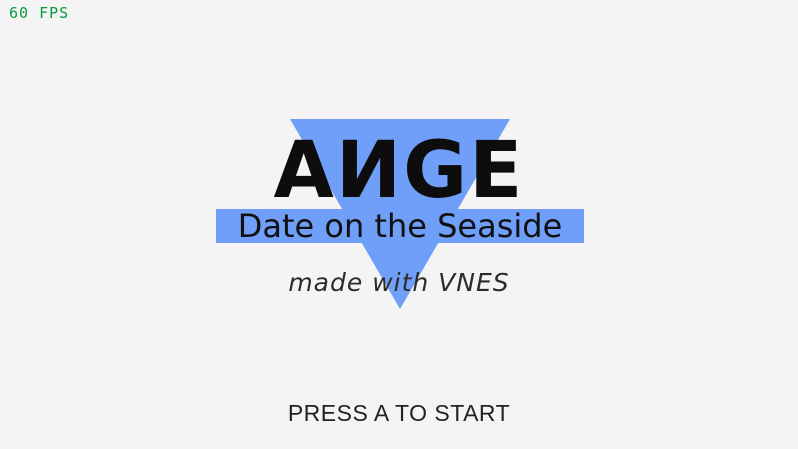  I want to click on press-start-prompt: PRESS A TO START, so click(399, 413).